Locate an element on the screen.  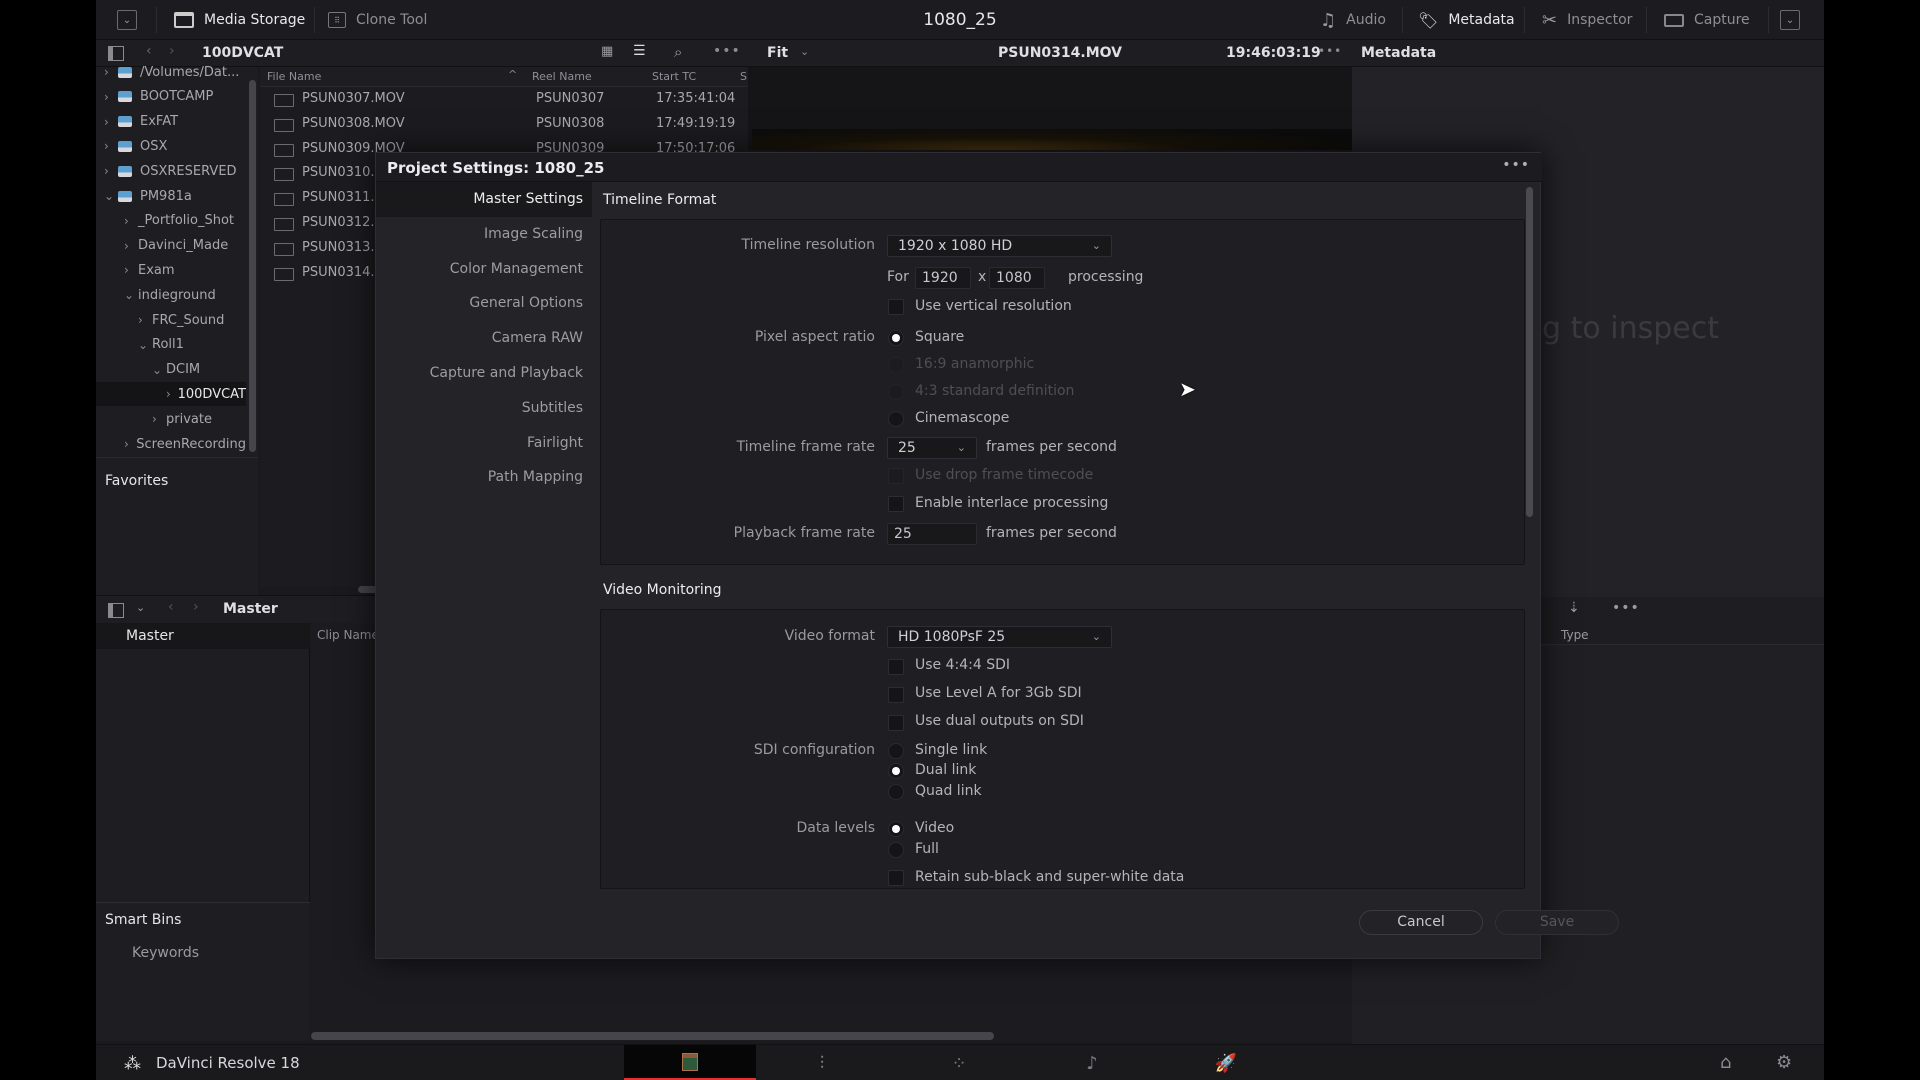
list-view-icon: ☰ is located at coordinates (639, 51).